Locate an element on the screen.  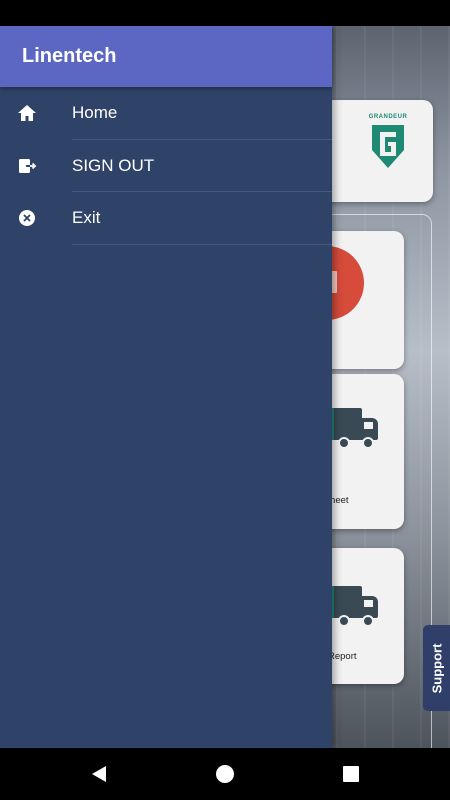
recents-icon is located at coordinates (351, 774).